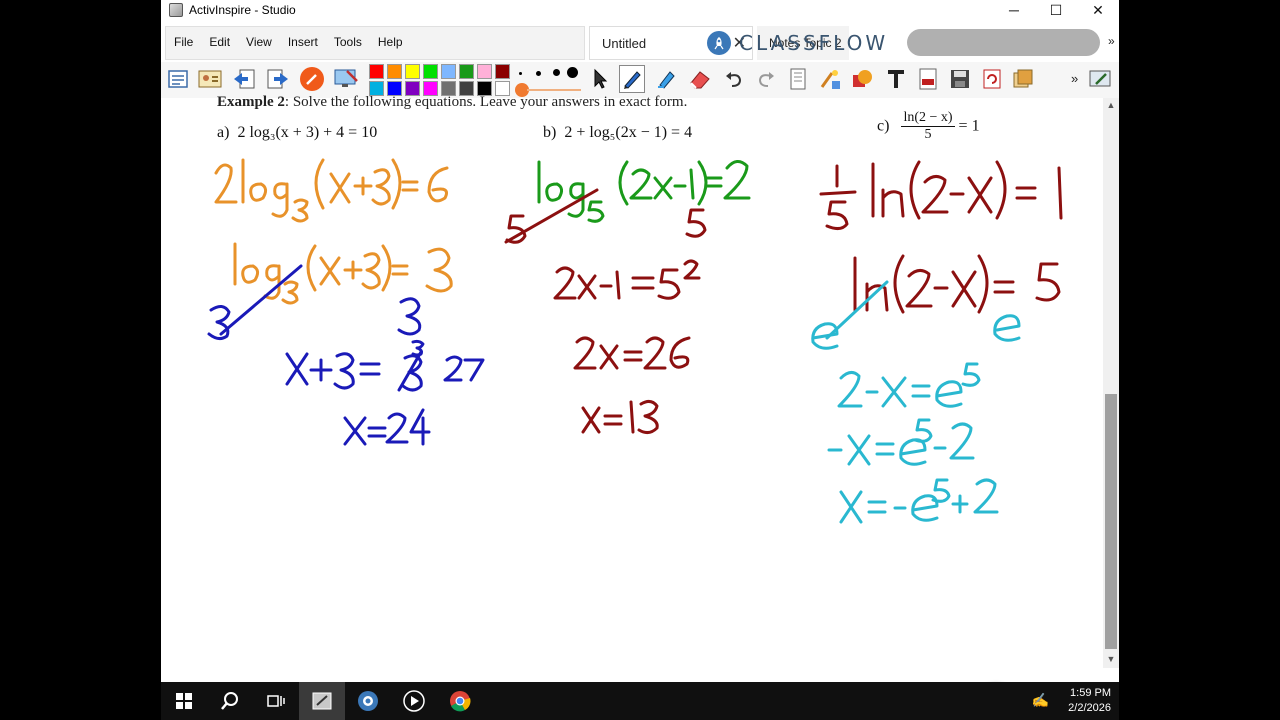 The width and height of the screenshot is (1280, 720). What do you see at coordinates (941, 237) in the screenshot?
I see `ink-c-darkred` at bounding box center [941, 237].